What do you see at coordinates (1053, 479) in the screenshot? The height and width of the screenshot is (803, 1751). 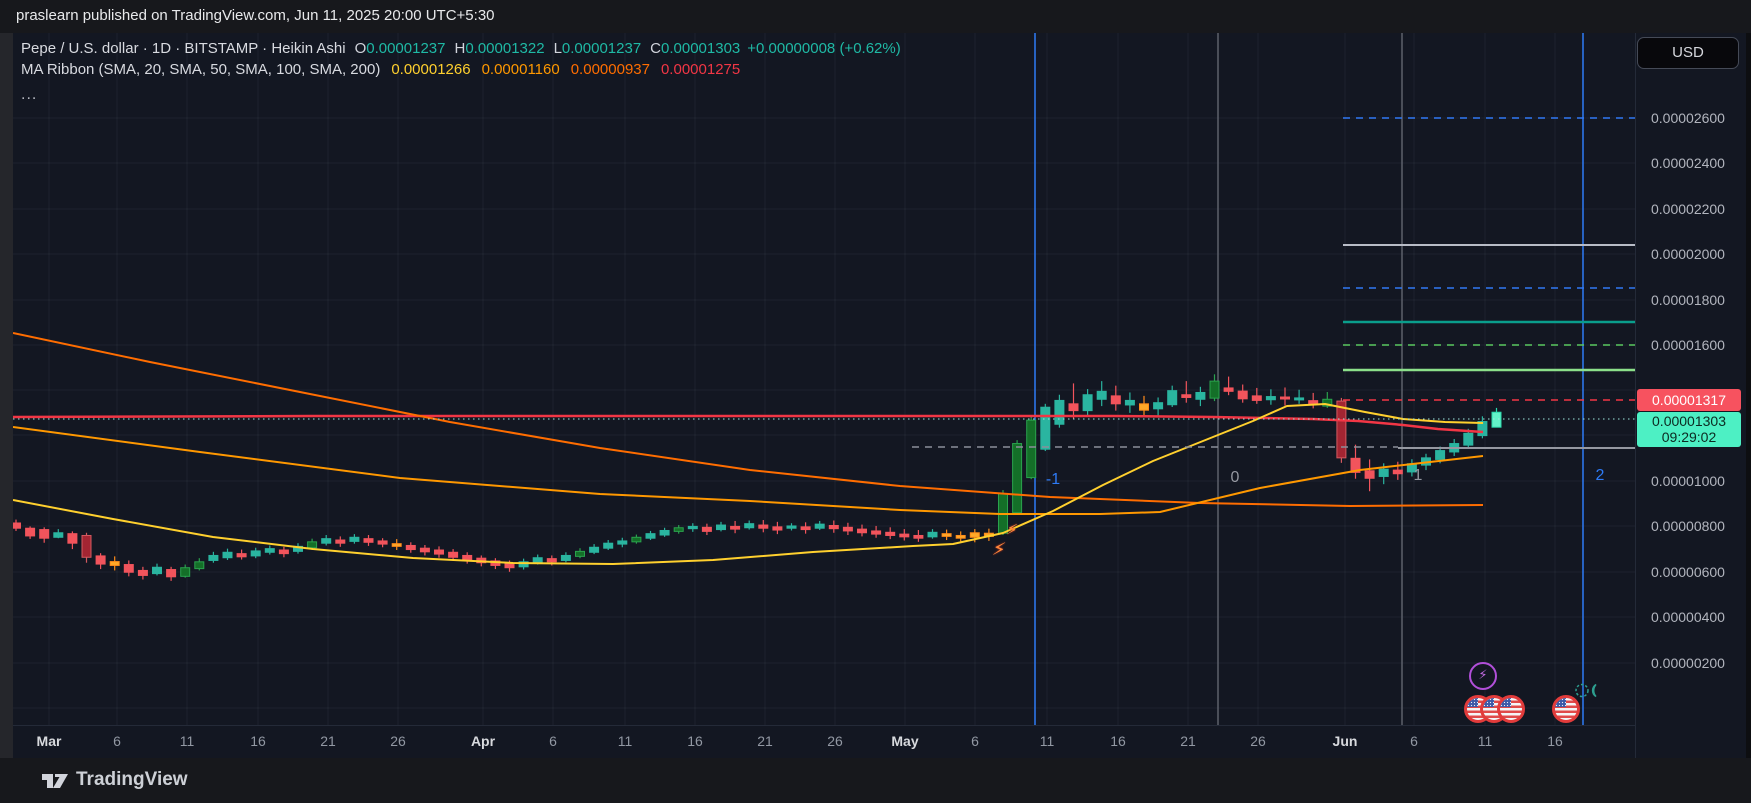 I see `wave-count-label: -1` at bounding box center [1053, 479].